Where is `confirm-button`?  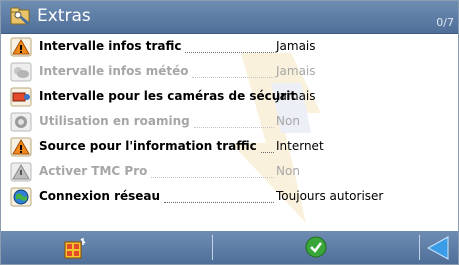 confirm-button is located at coordinates (289, 247).